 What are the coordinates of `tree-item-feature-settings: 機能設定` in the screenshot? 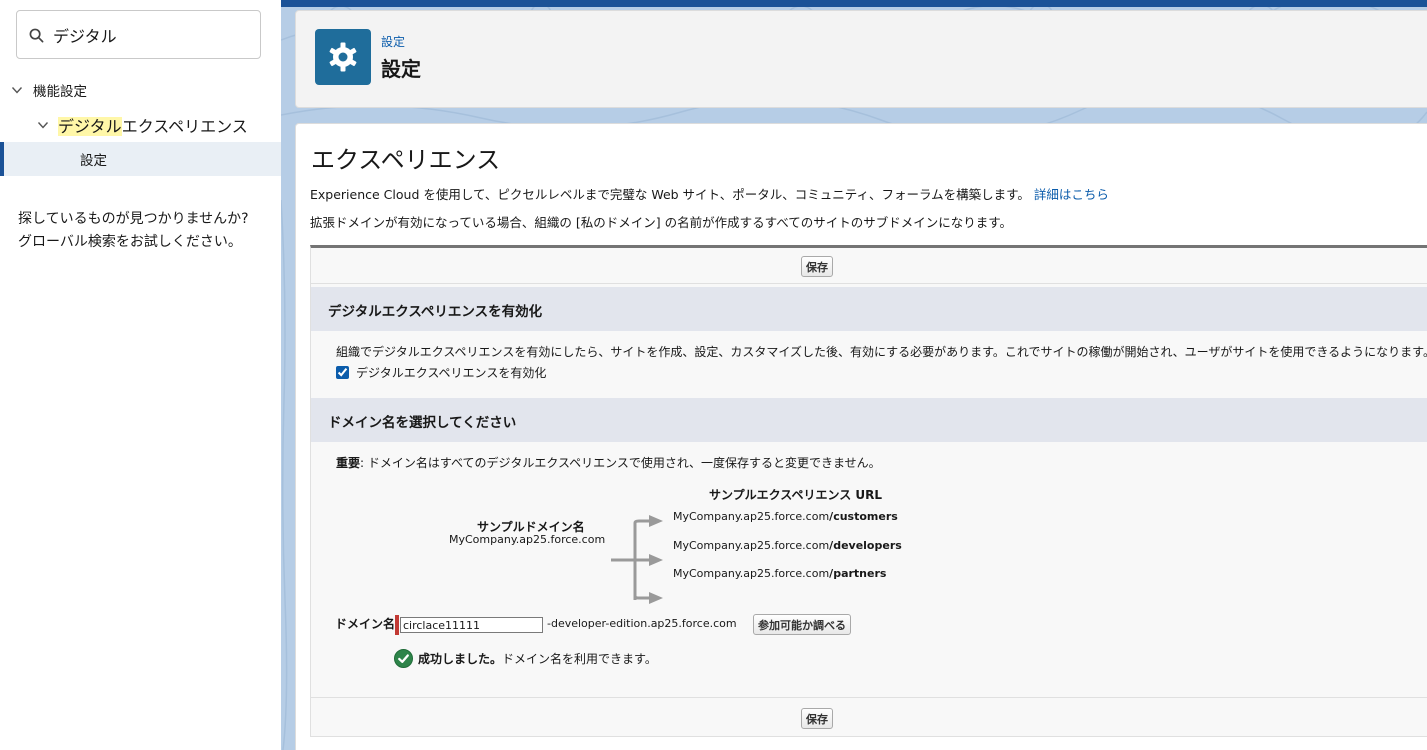 It's located at (140, 90).